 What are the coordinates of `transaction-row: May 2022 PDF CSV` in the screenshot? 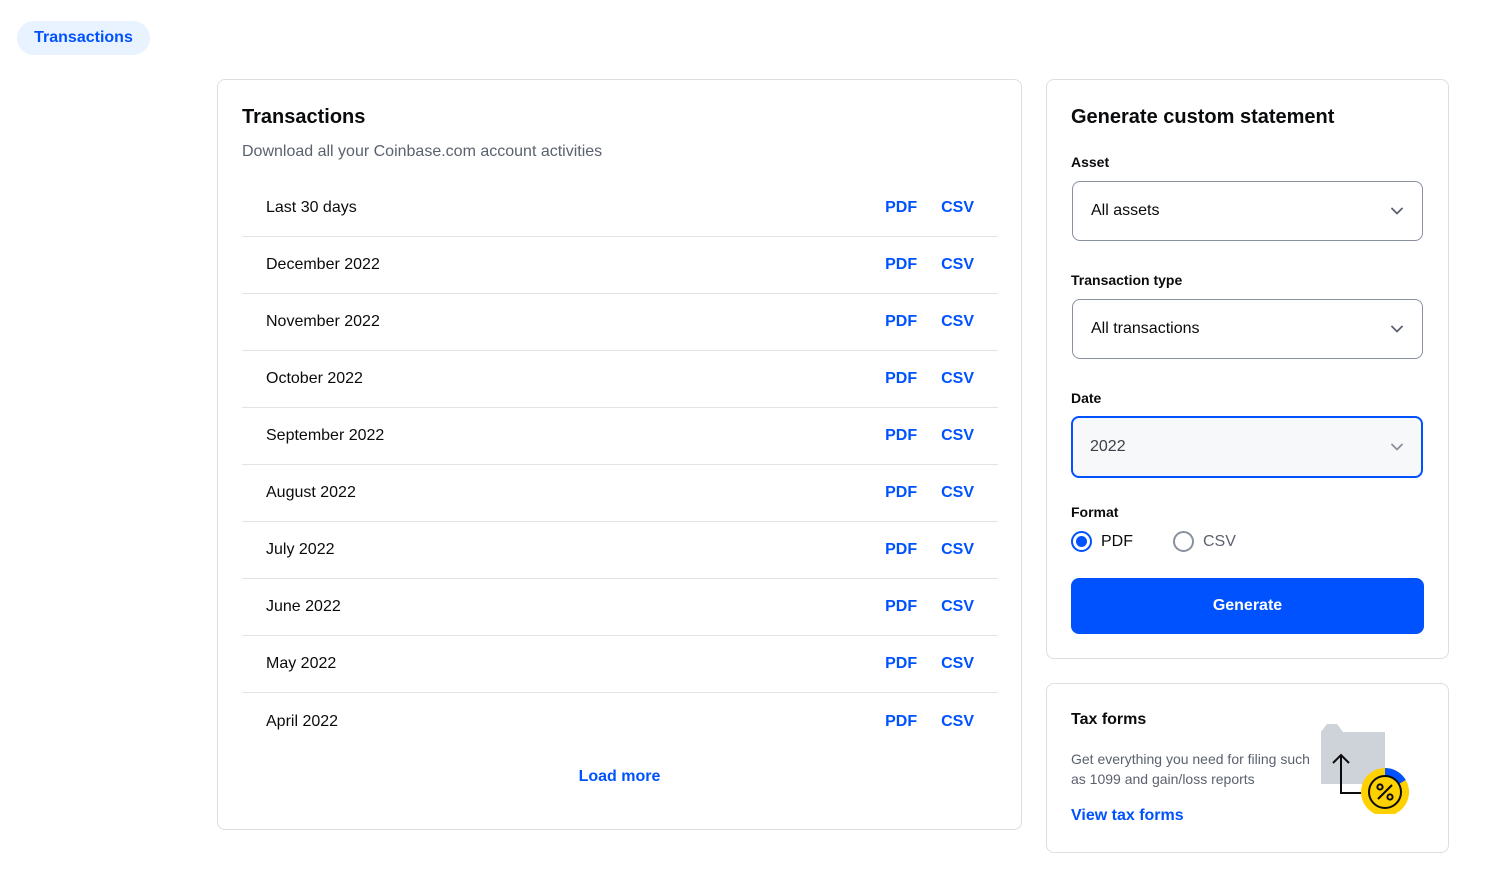 It's located at (620, 664).